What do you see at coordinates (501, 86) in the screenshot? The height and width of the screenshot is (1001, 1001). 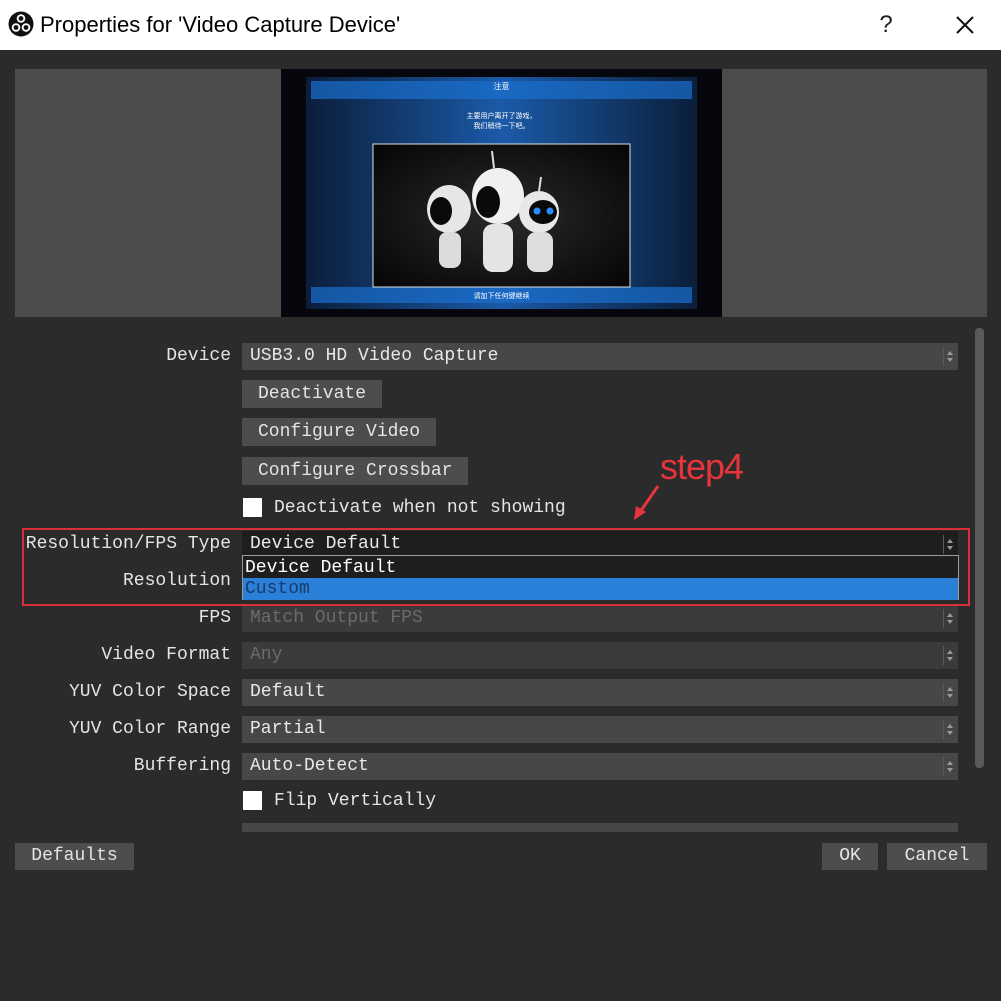 I see `preview-header-text: 注意` at bounding box center [501, 86].